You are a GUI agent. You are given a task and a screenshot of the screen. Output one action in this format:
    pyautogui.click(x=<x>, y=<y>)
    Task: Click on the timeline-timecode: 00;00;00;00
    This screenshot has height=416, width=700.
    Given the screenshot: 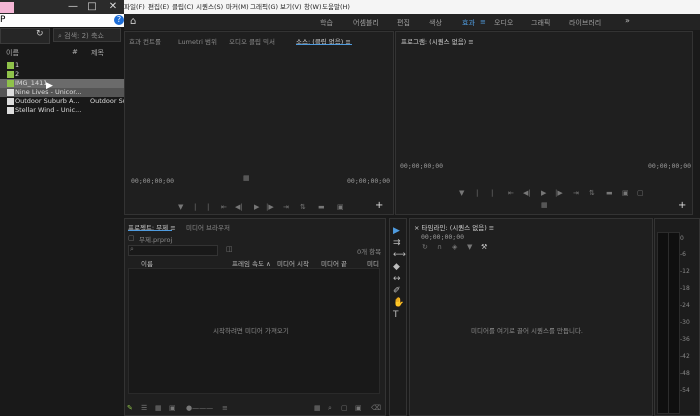 What is the action you would take?
    pyautogui.click(x=442, y=237)
    